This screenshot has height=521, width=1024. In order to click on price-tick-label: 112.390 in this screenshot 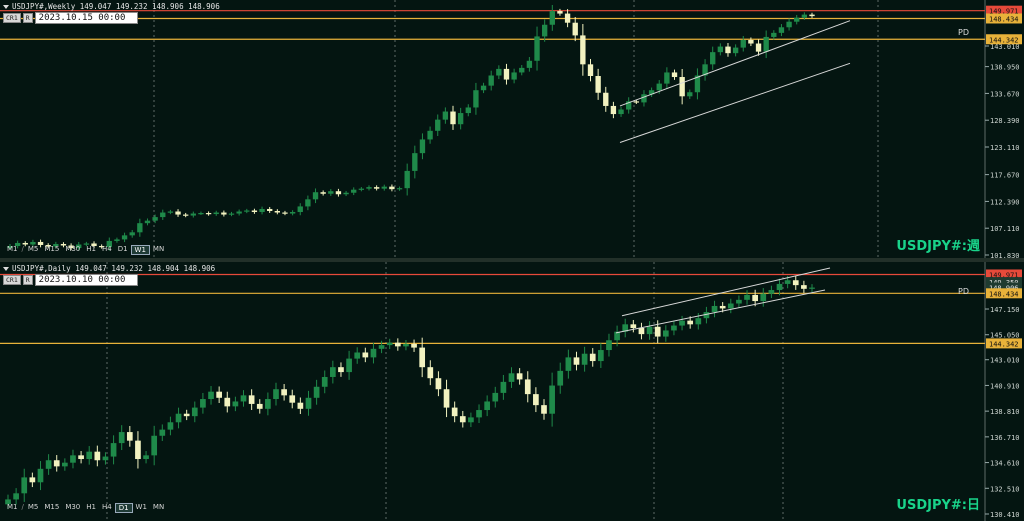, I will do `click(1005, 202)`.